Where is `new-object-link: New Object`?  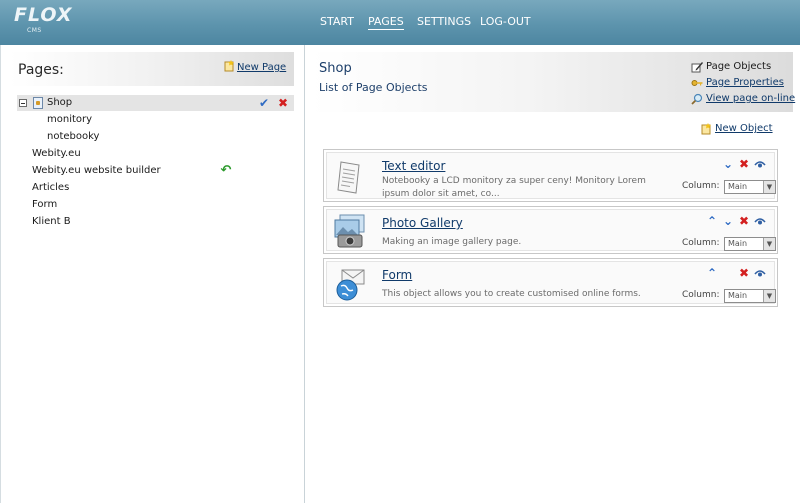 new-object-link: New Object is located at coordinates (744, 128).